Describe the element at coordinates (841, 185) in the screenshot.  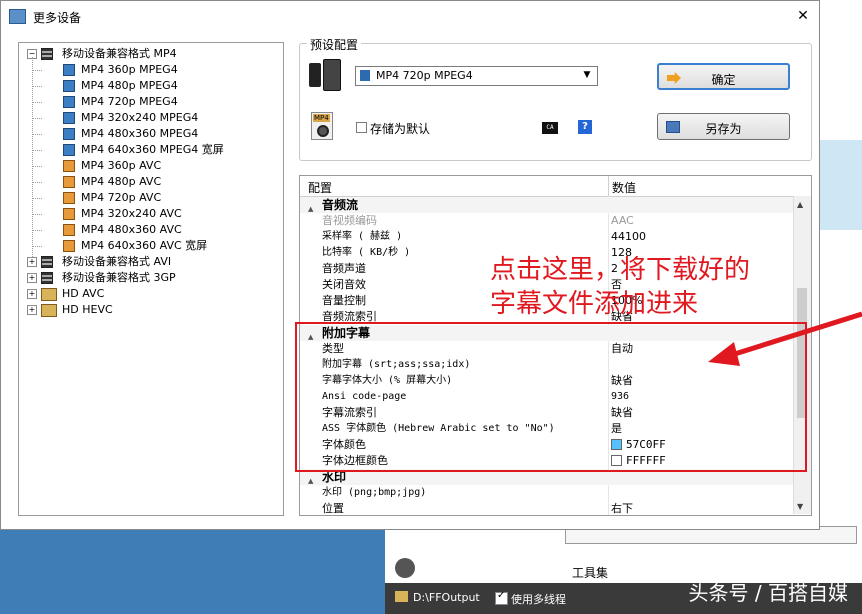
I see `background-window-banner` at that location.